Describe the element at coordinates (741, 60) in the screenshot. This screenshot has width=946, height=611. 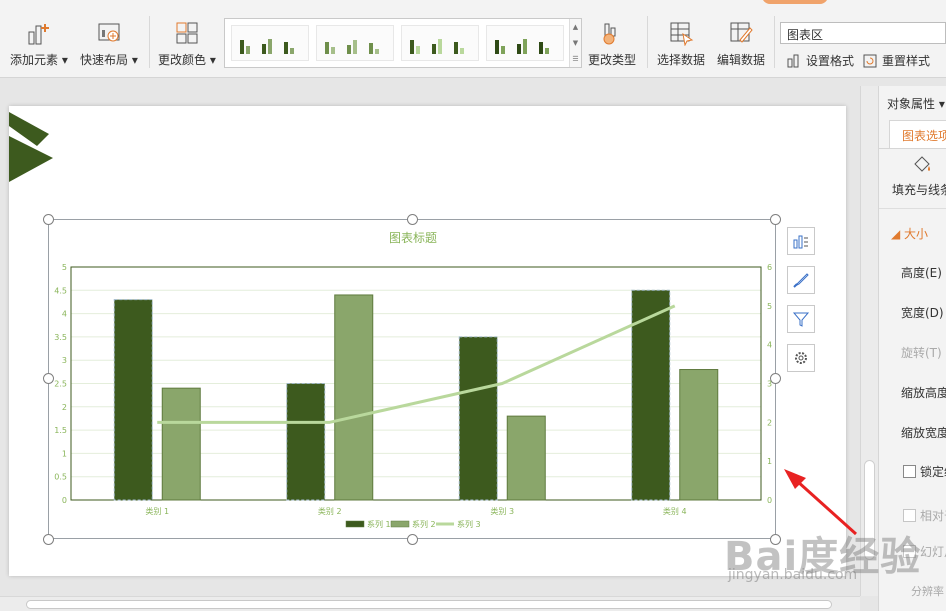
I see `edit-data-label: 编辑数据` at that location.